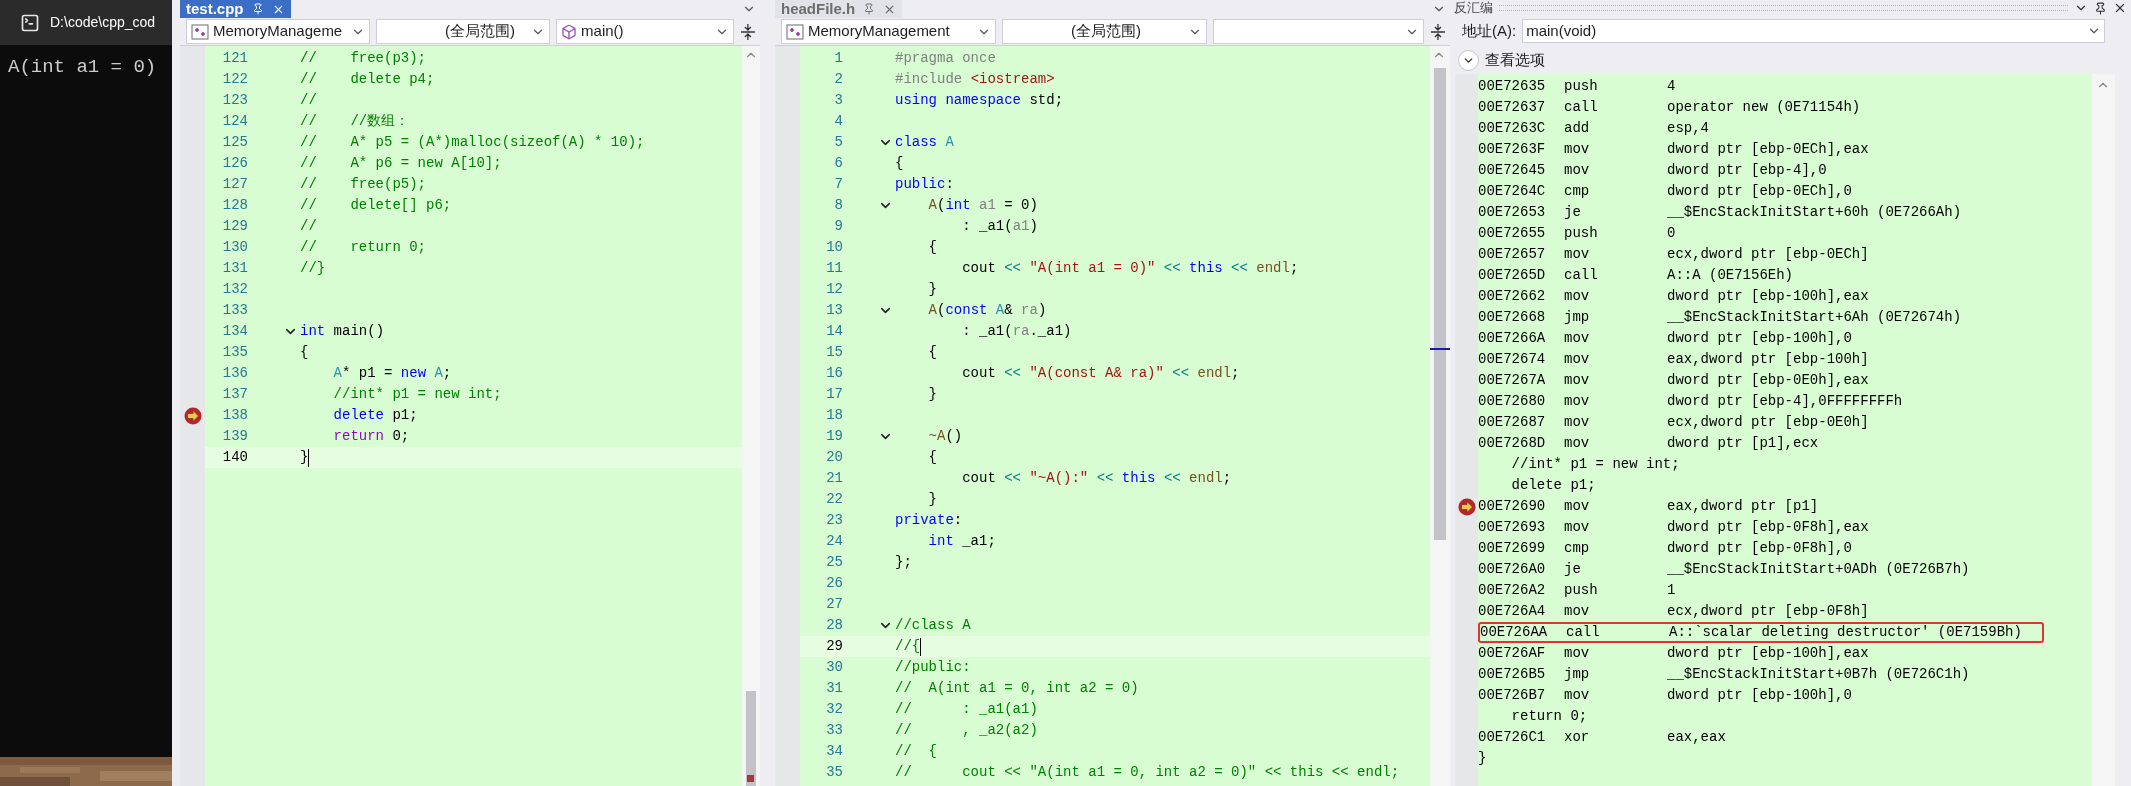 The image size is (2131, 786). I want to click on line-number: 33, so click(834, 730).